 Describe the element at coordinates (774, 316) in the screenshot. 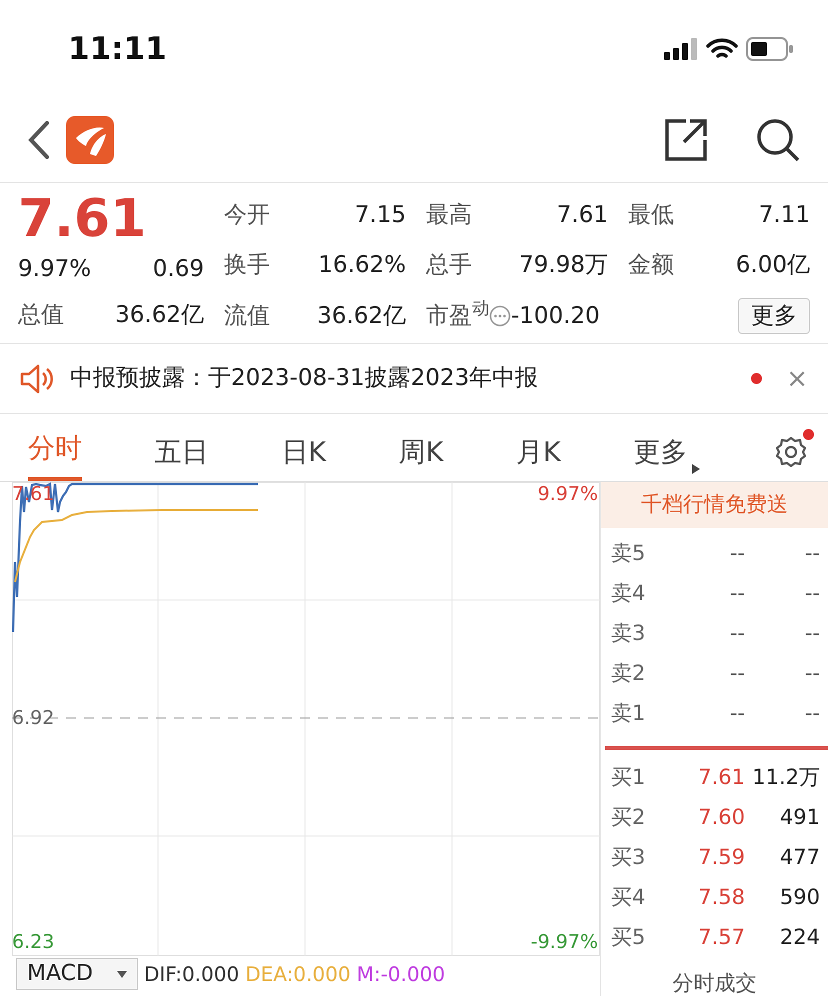

I see `more-button: 更多` at that location.